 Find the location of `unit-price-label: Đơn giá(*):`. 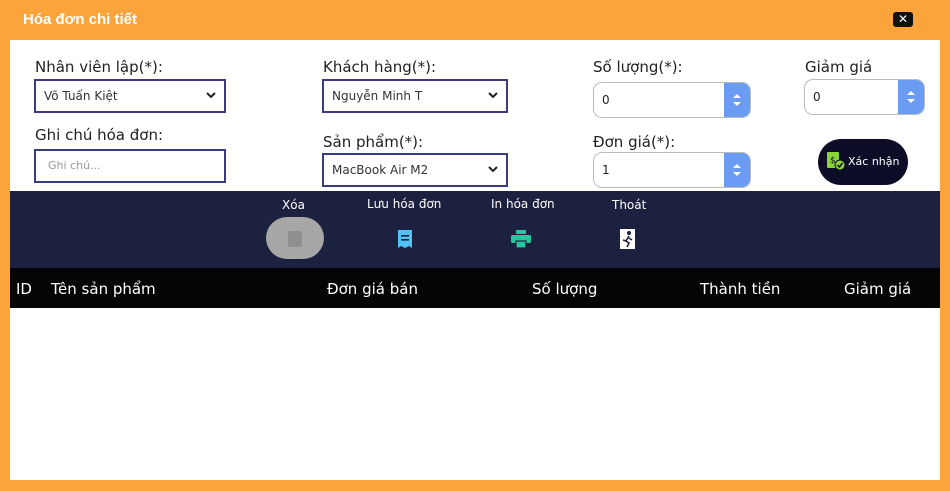

unit-price-label: Đơn giá(*): is located at coordinates (634, 142).